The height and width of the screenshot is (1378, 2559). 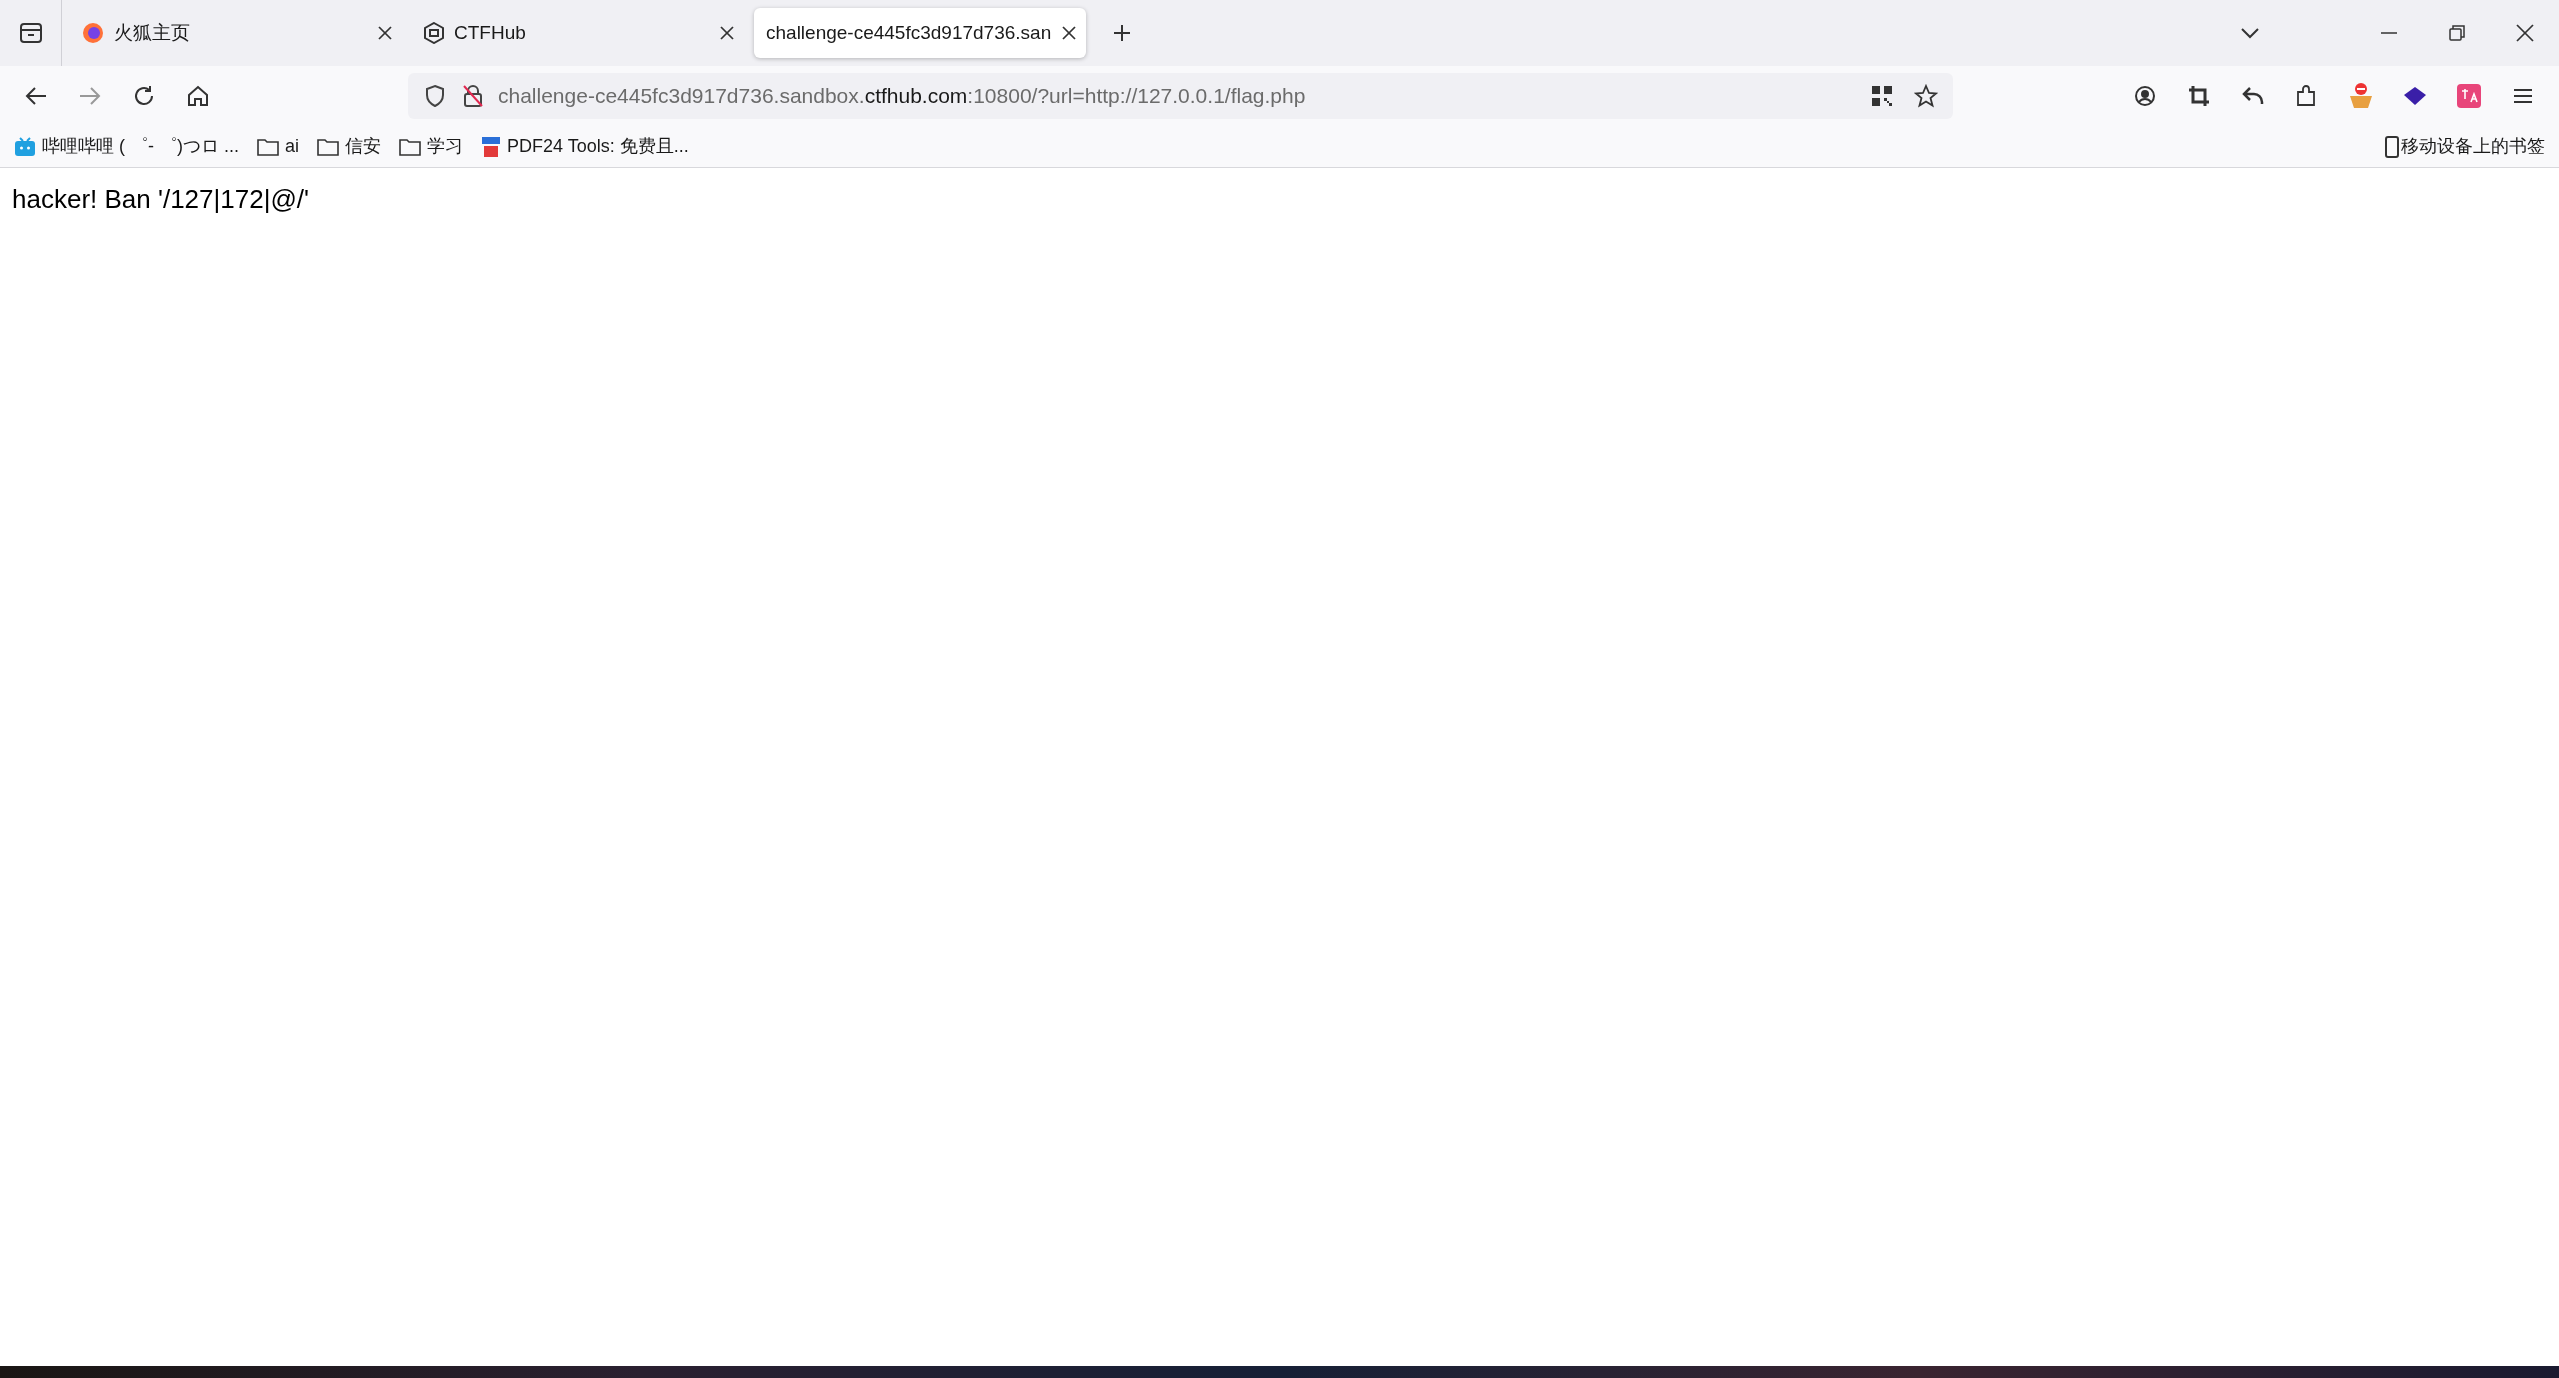 I want to click on minimize-icon, so click(x=2389, y=33).